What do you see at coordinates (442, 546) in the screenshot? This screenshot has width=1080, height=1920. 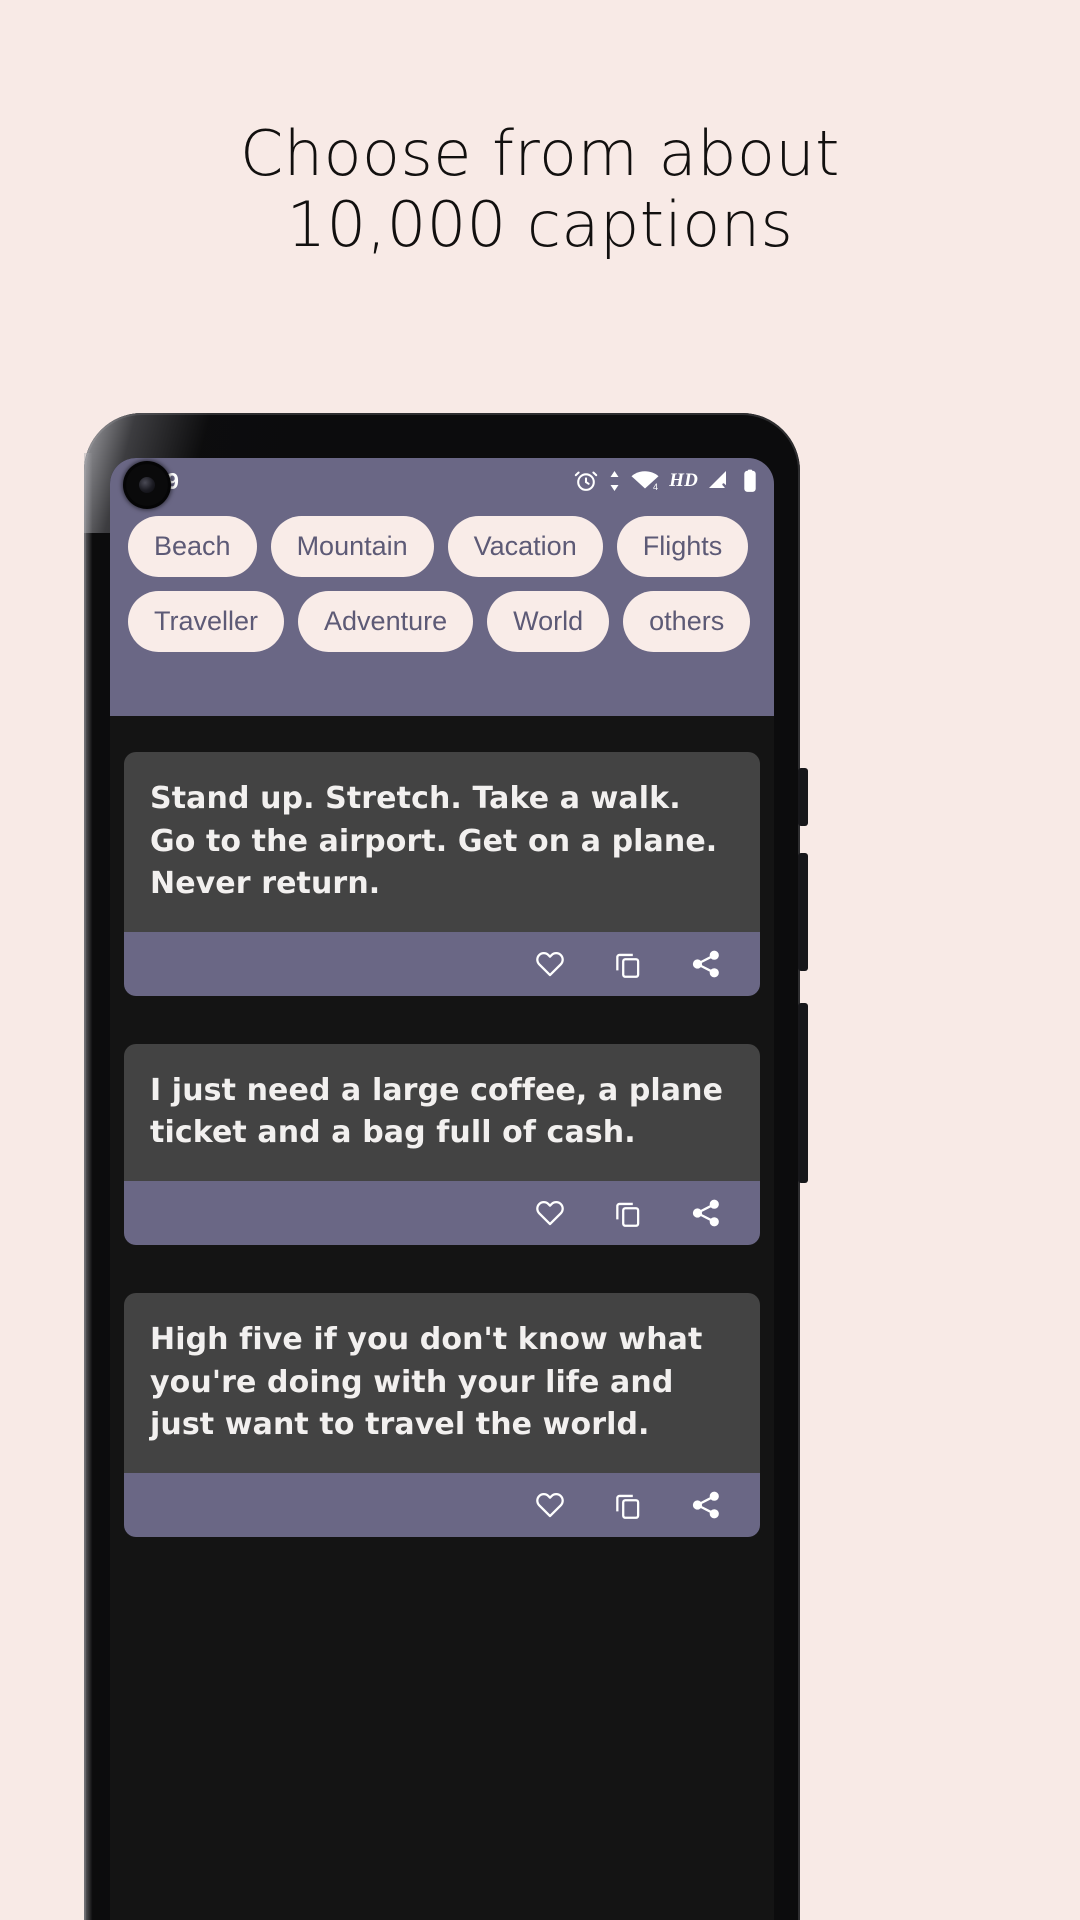 I see `category-chip-row-1: Beach Mountain Vacation Flights` at bounding box center [442, 546].